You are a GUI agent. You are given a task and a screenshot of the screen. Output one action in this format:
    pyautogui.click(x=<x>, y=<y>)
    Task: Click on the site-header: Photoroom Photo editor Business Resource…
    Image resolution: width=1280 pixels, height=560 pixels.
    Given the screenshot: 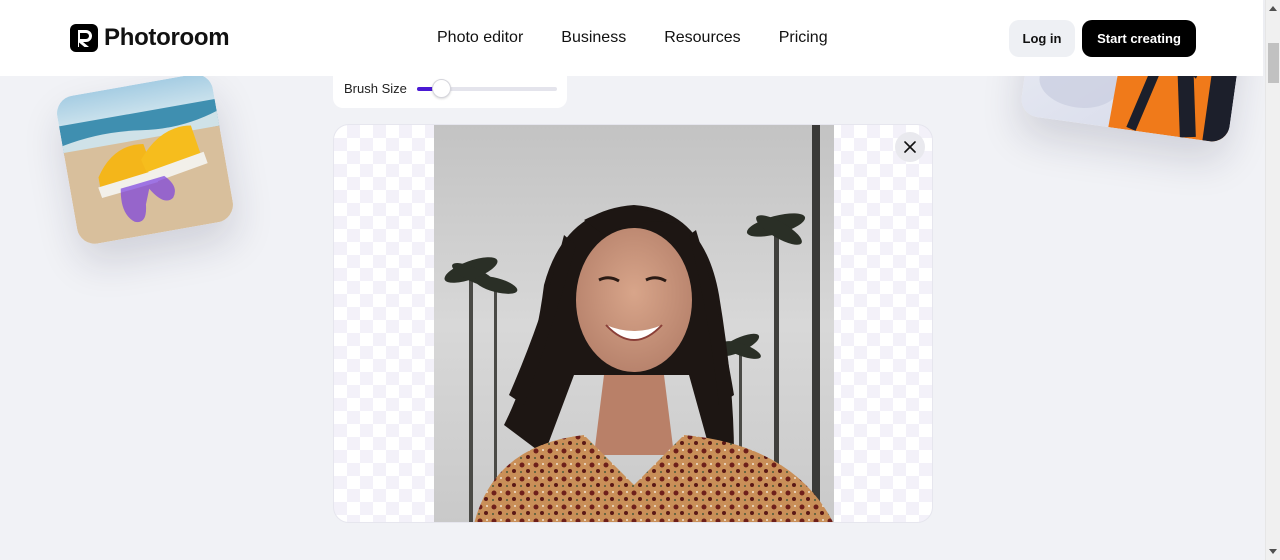 What is the action you would take?
    pyautogui.click(x=631, y=38)
    